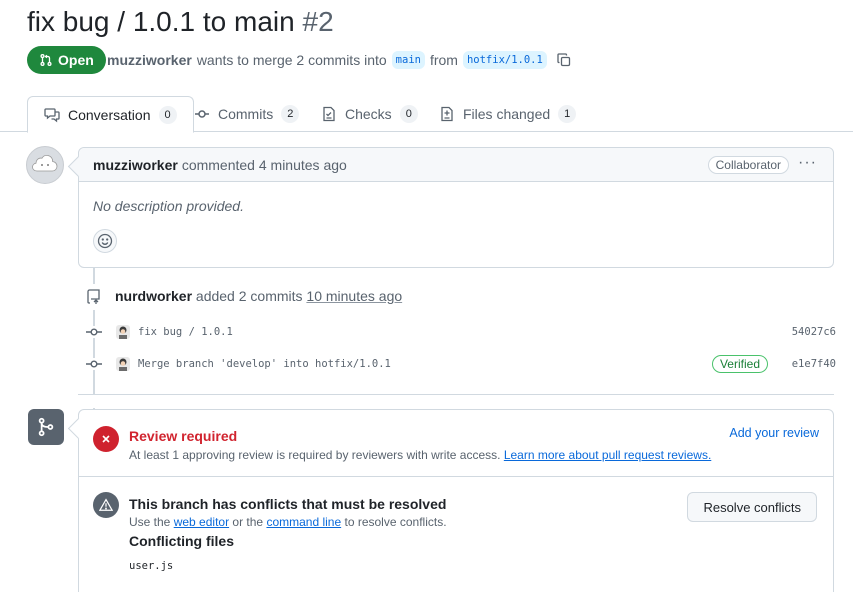  Describe the element at coordinates (161, 21) in the screenshot. I see `pr-title-text: fix bug / 1.0.1 to main` at that location.